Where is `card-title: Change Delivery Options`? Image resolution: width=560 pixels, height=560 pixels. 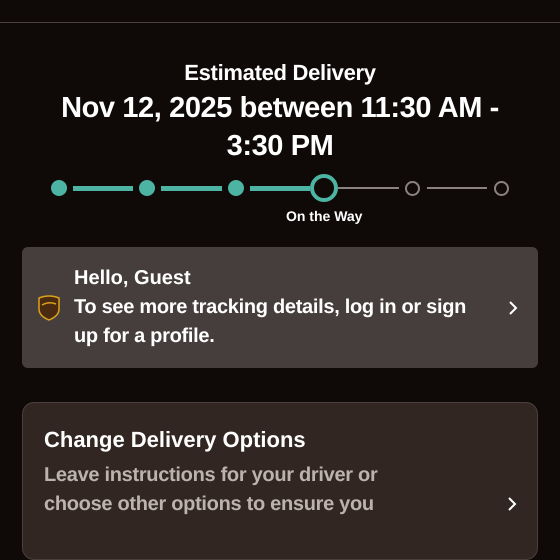 card-title: Change Delivery Options is located at coordinates (175, 440).